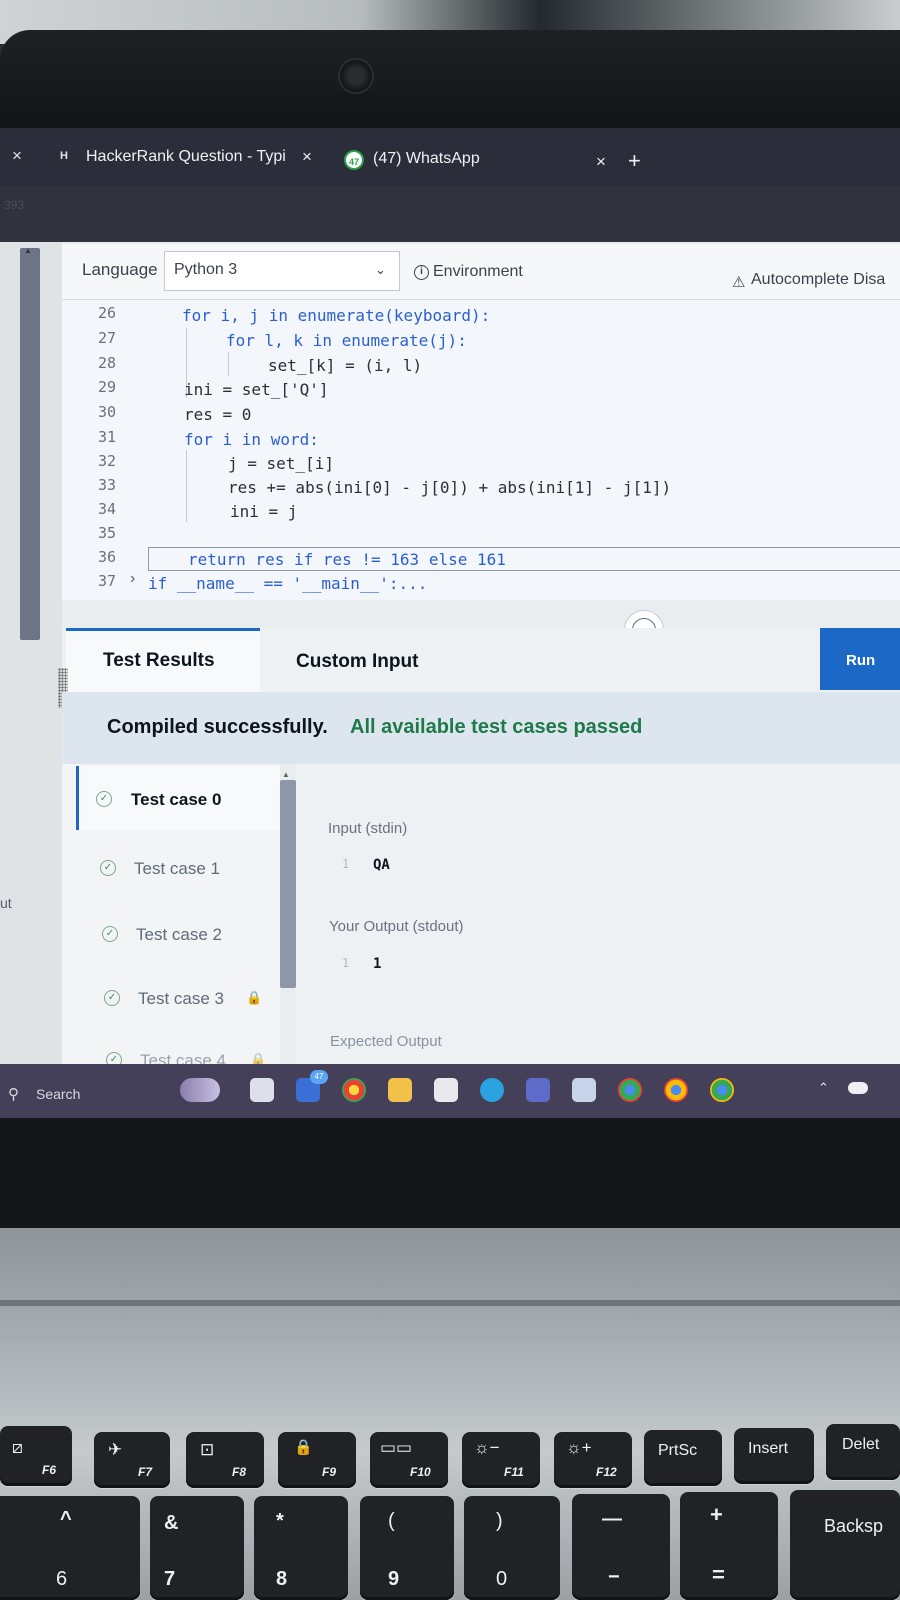  I want to click on tab-test-results-label: Test Results, so click(159, 661).